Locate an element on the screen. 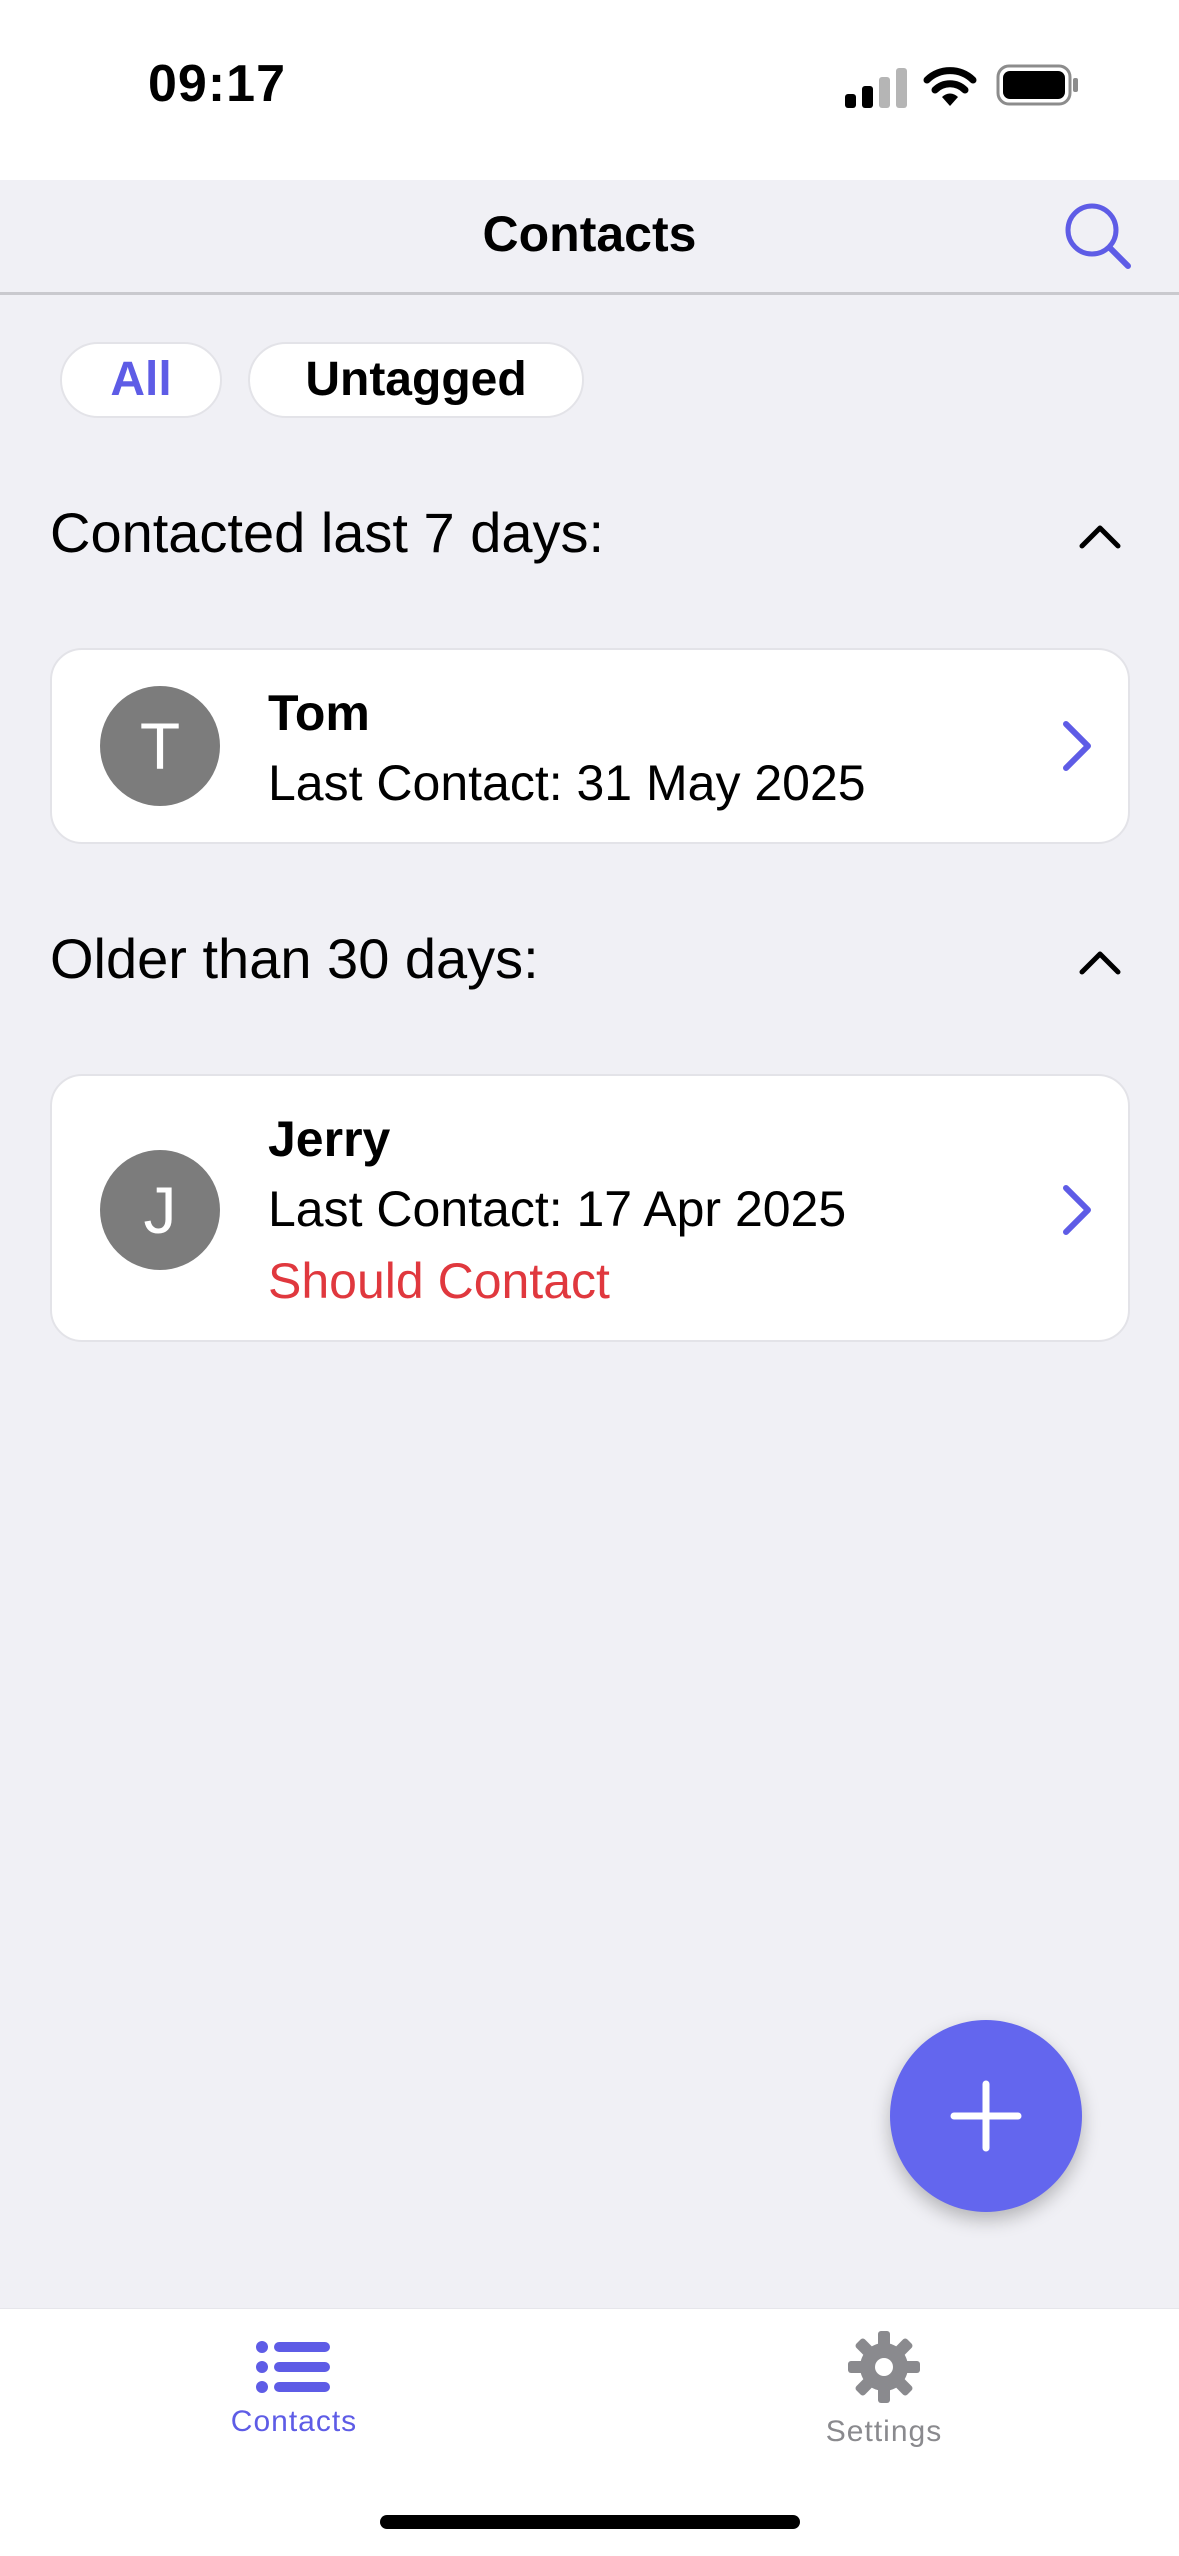 This screenshot has height=2556, width=1179. tab-label: Contacts is located at coordinates (294, 2421).